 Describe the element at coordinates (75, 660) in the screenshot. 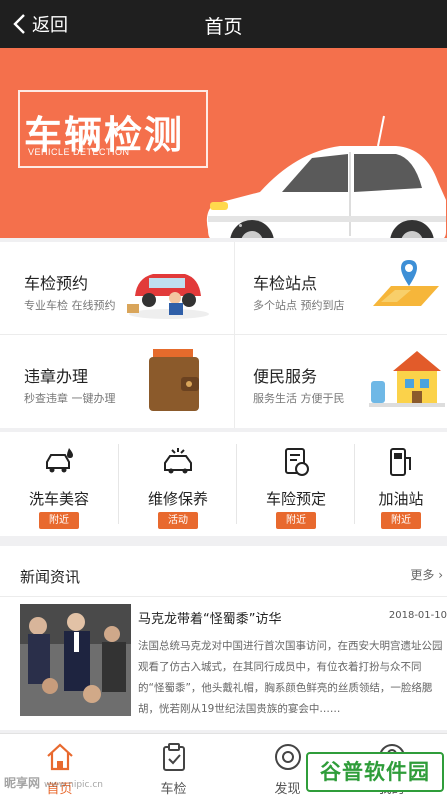

I see `news-thumbnail` at that location.